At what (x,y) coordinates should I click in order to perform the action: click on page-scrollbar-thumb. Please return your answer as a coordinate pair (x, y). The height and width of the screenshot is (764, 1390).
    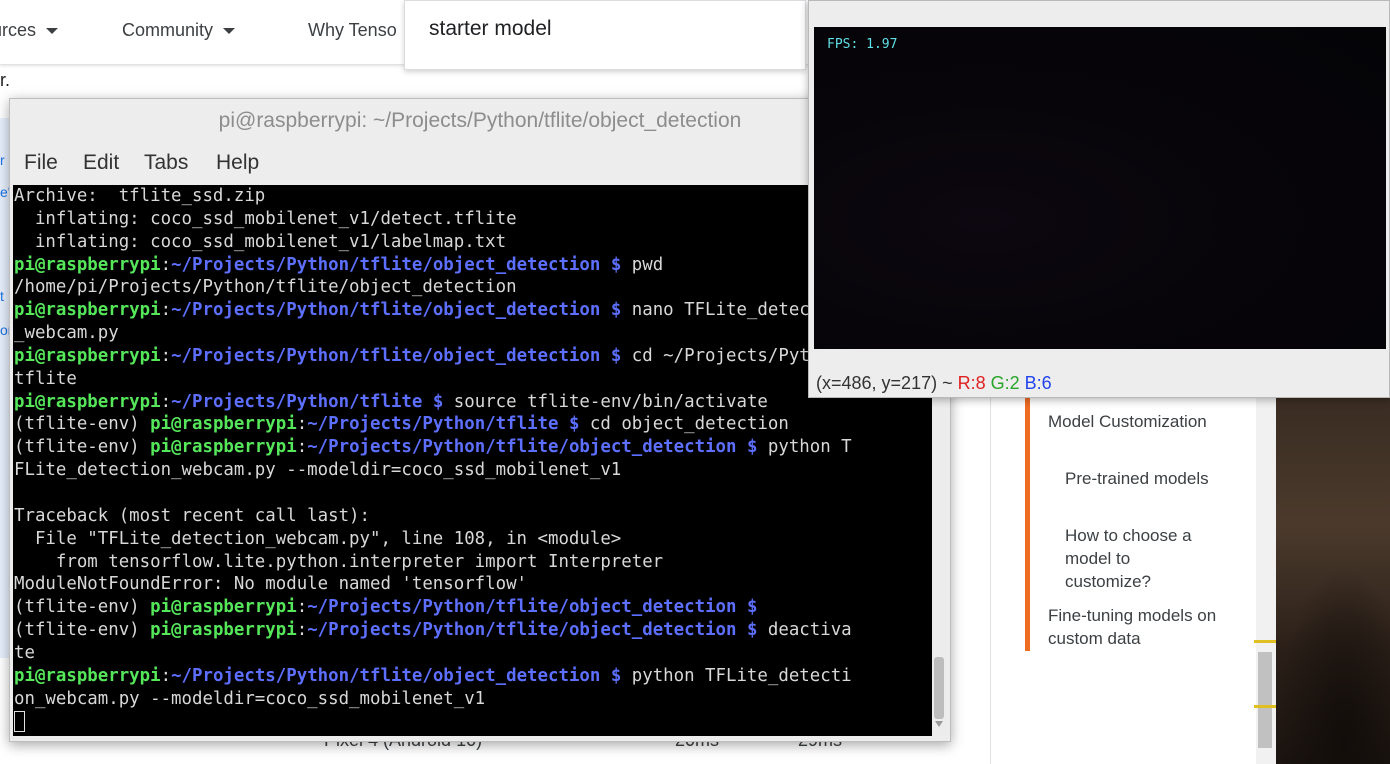
    Looking at the image, I should click on (1265, 700).